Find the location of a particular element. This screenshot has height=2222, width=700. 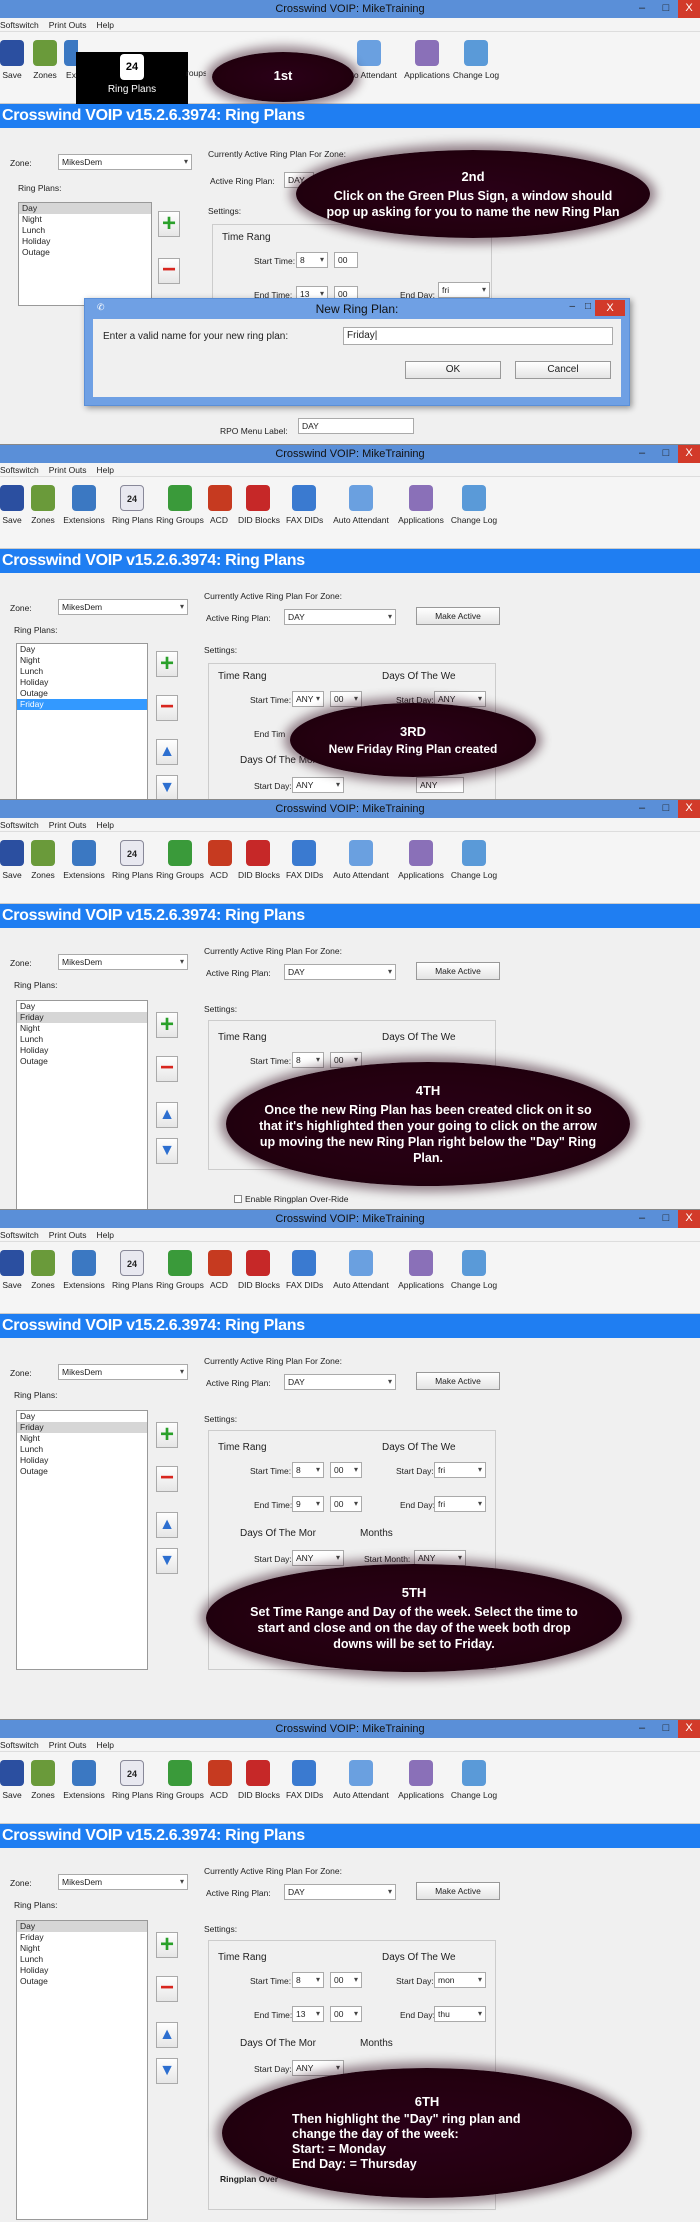

end-day-select: fri ▾ is located at coordinates (460, 1504).